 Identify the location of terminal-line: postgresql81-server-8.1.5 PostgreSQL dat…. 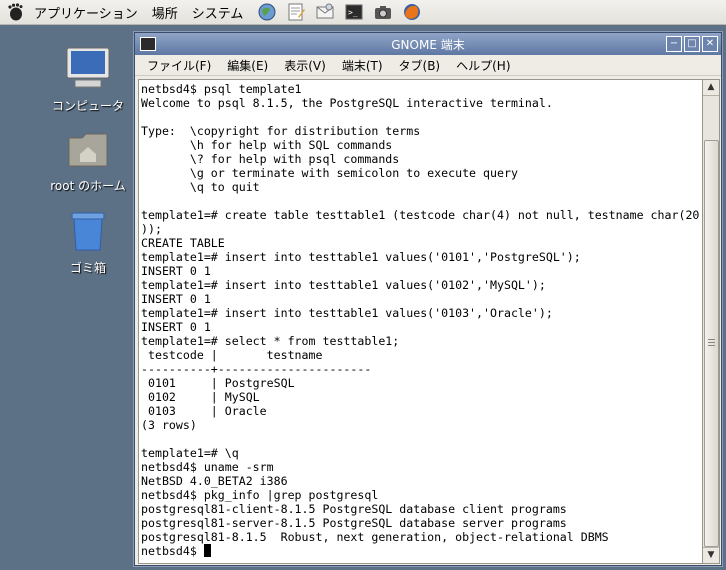
(354, 523).